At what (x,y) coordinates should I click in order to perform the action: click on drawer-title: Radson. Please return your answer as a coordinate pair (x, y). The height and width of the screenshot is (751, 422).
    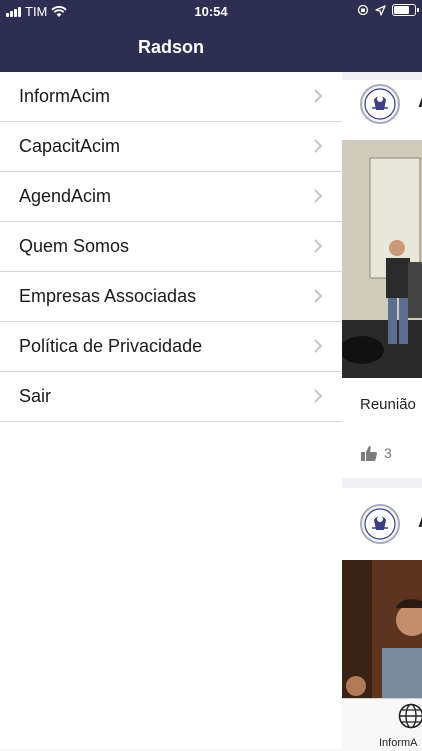
    Looking at the image, I should click on (171, 47).